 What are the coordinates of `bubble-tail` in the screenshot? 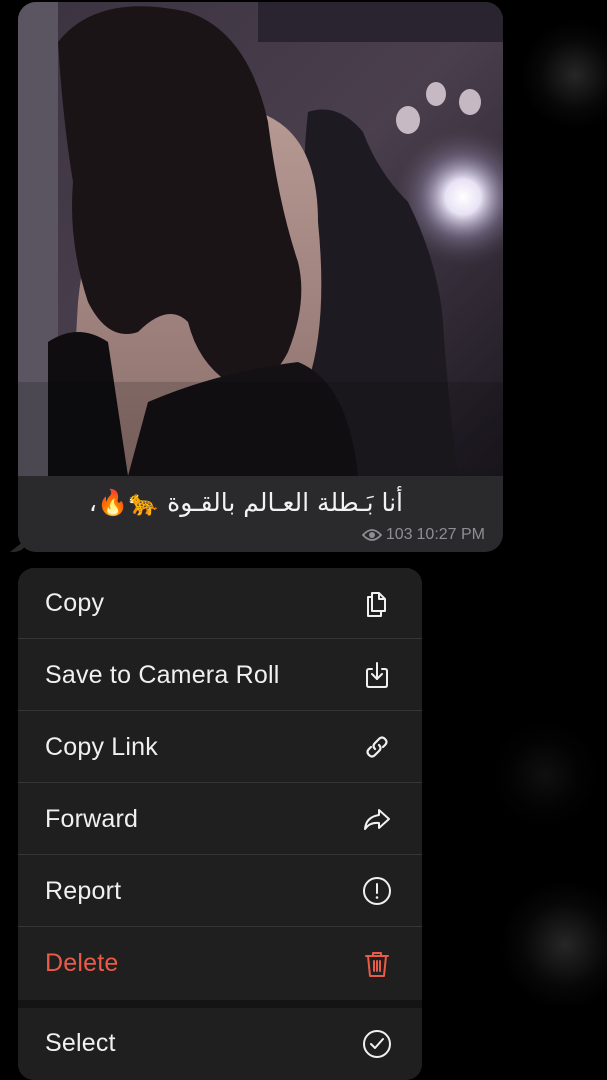 It's located at (19, 545).